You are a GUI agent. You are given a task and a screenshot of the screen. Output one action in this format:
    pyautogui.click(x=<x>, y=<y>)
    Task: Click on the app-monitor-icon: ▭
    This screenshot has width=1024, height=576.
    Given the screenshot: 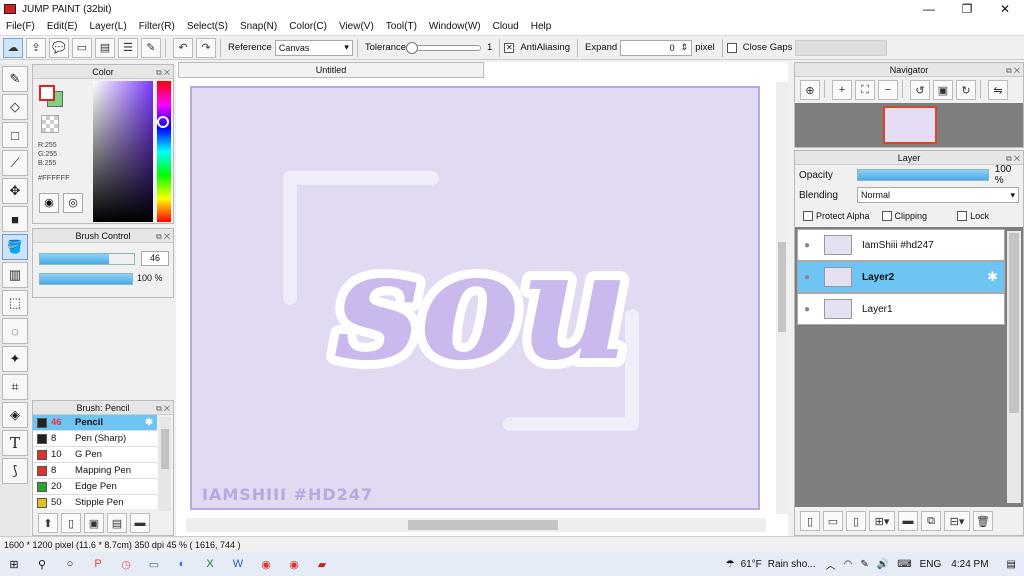 What is the action you would take?
    pyautogui.click(x=154, y=564)
    